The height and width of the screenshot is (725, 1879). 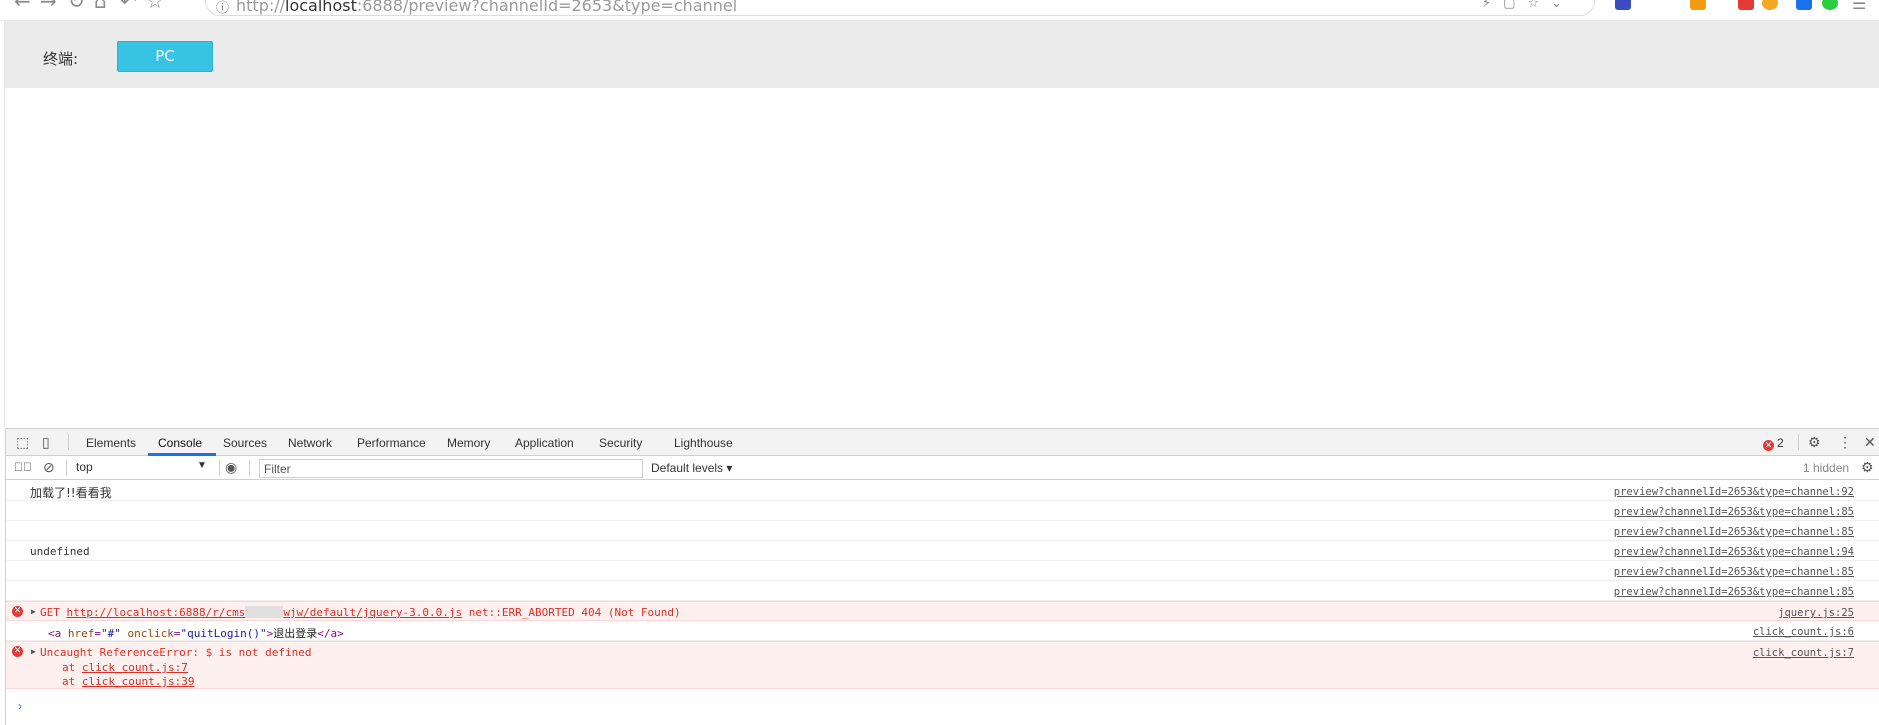 What do you see at coordinates (1528, 5) in the screenshot?
I see `address-bar-actions-icon: ⚡▢☆⌄` at bounding box center [1528, 5].